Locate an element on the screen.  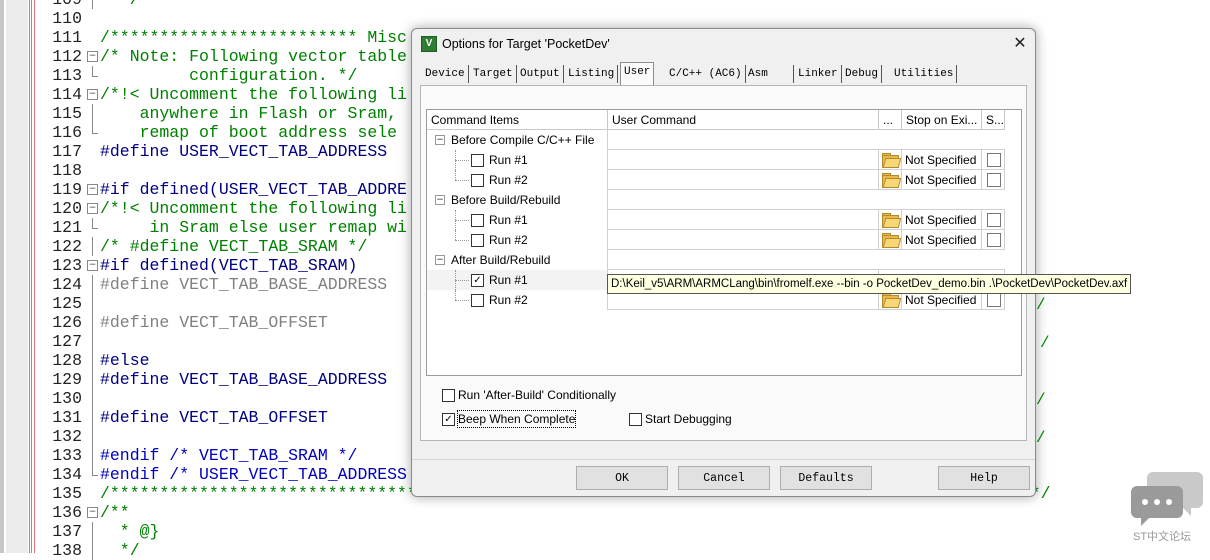
group-blank-cell is located at coordinates (806, 140).